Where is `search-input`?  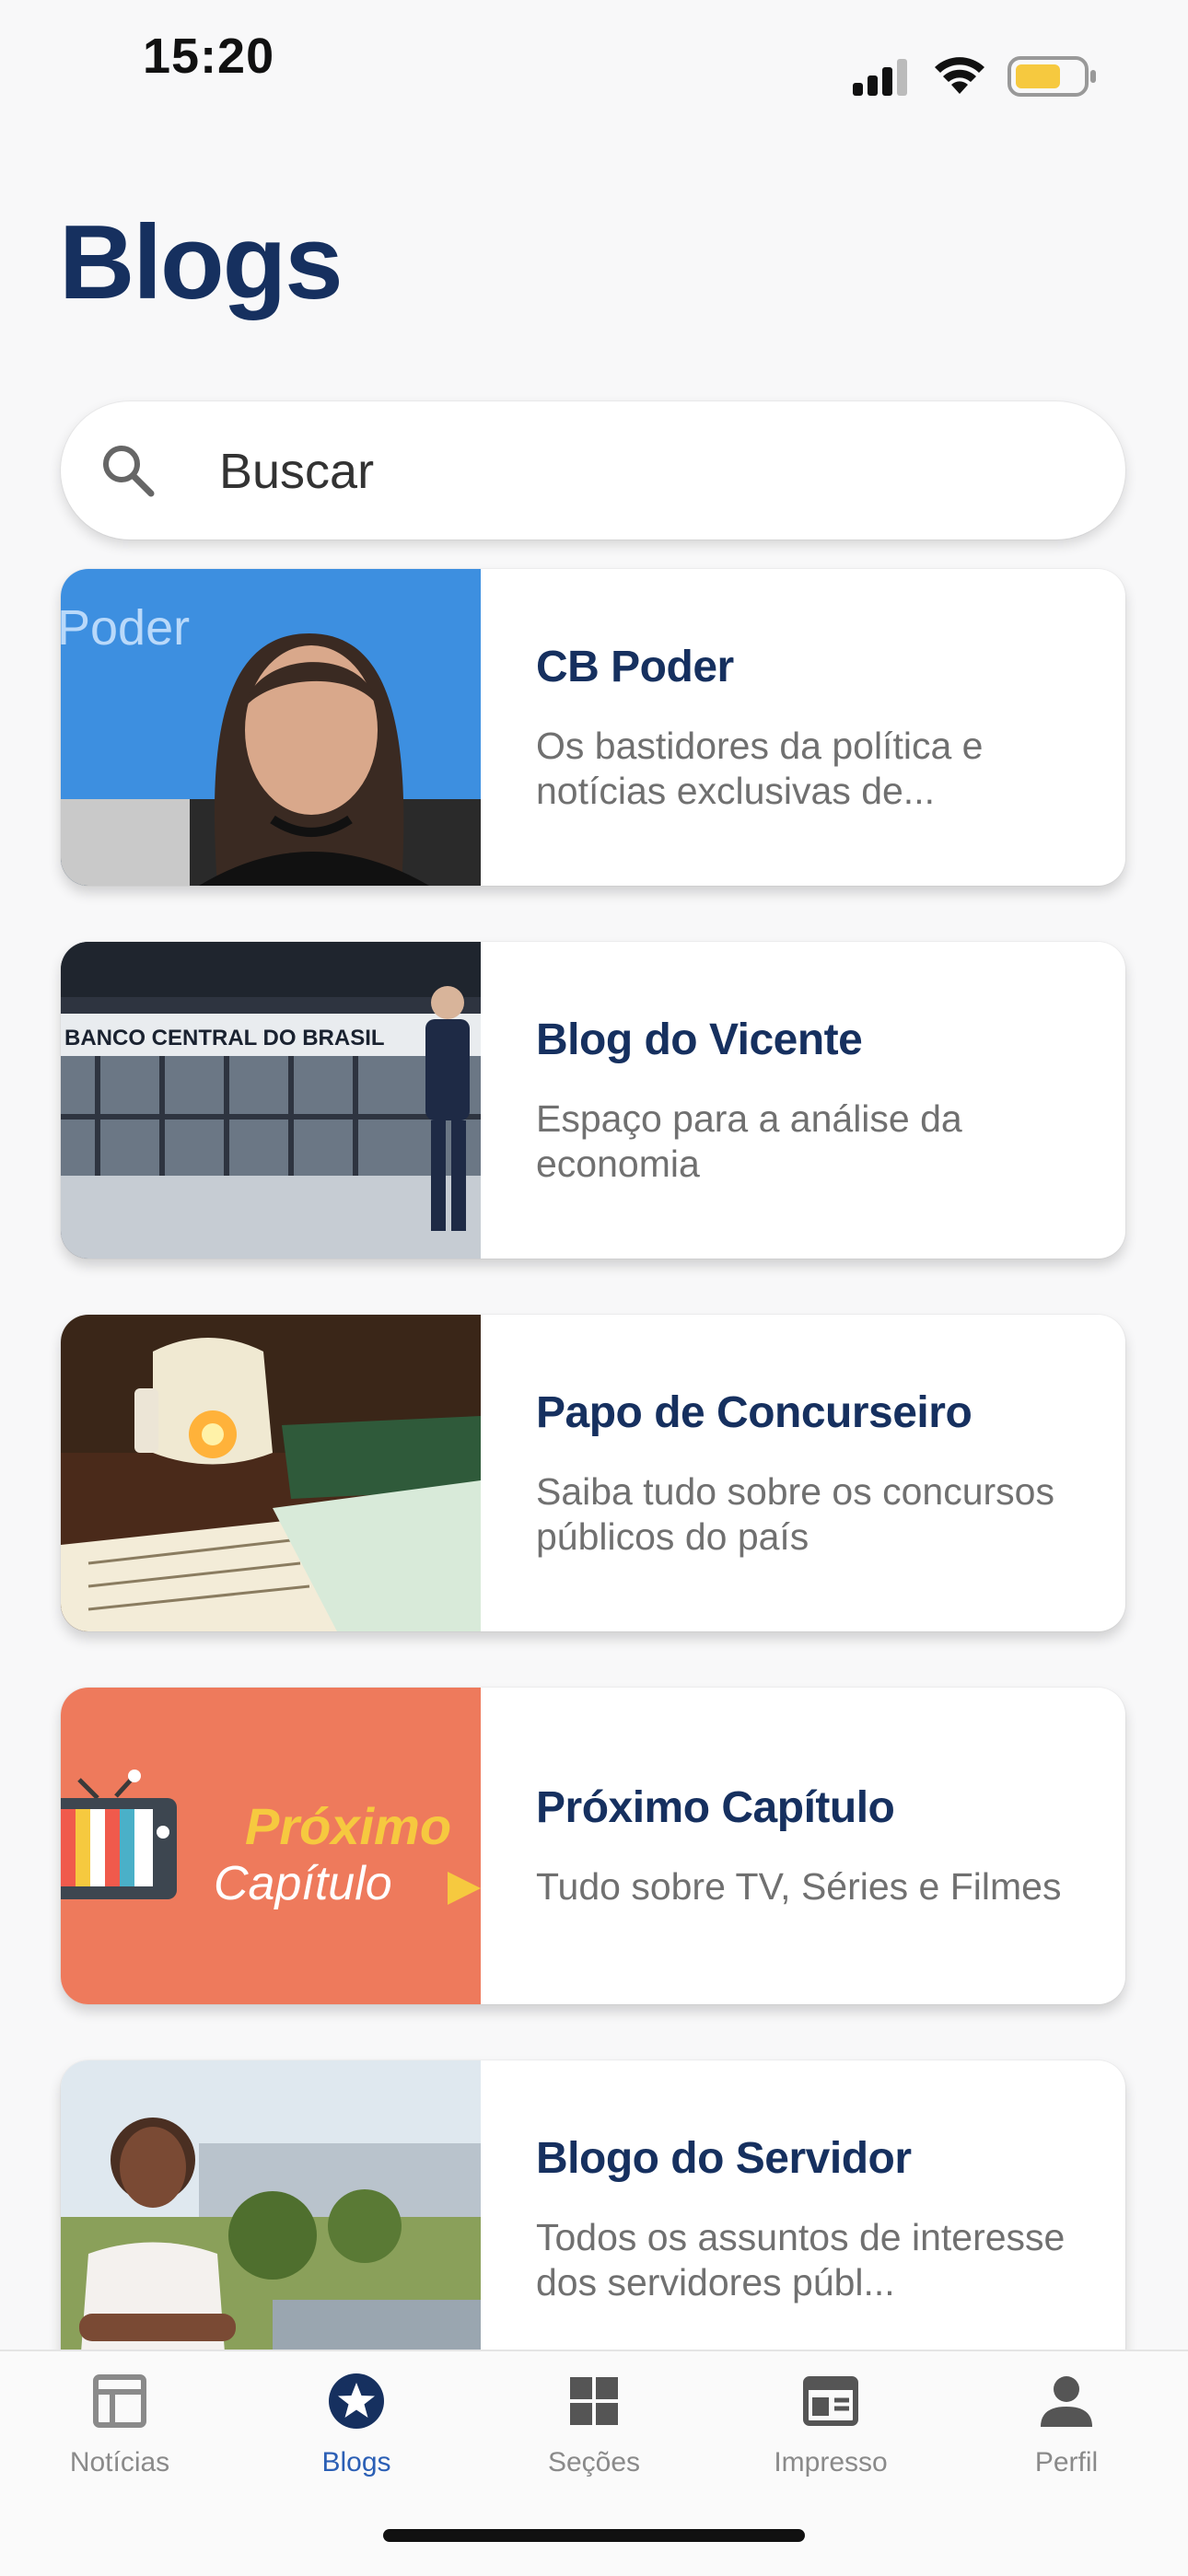
search-input is located at coordinates (633, 471).